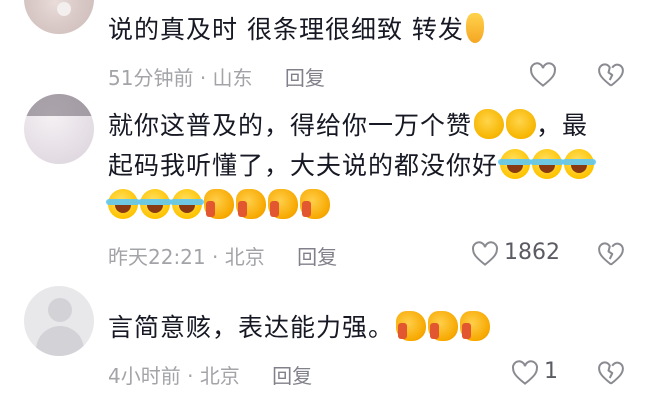 This screenshot has height=400, width=660. What do you see at coordinates (232, 78) in the screenshot?
I see `comment-location: 山东` at bounding box center [232, 78].